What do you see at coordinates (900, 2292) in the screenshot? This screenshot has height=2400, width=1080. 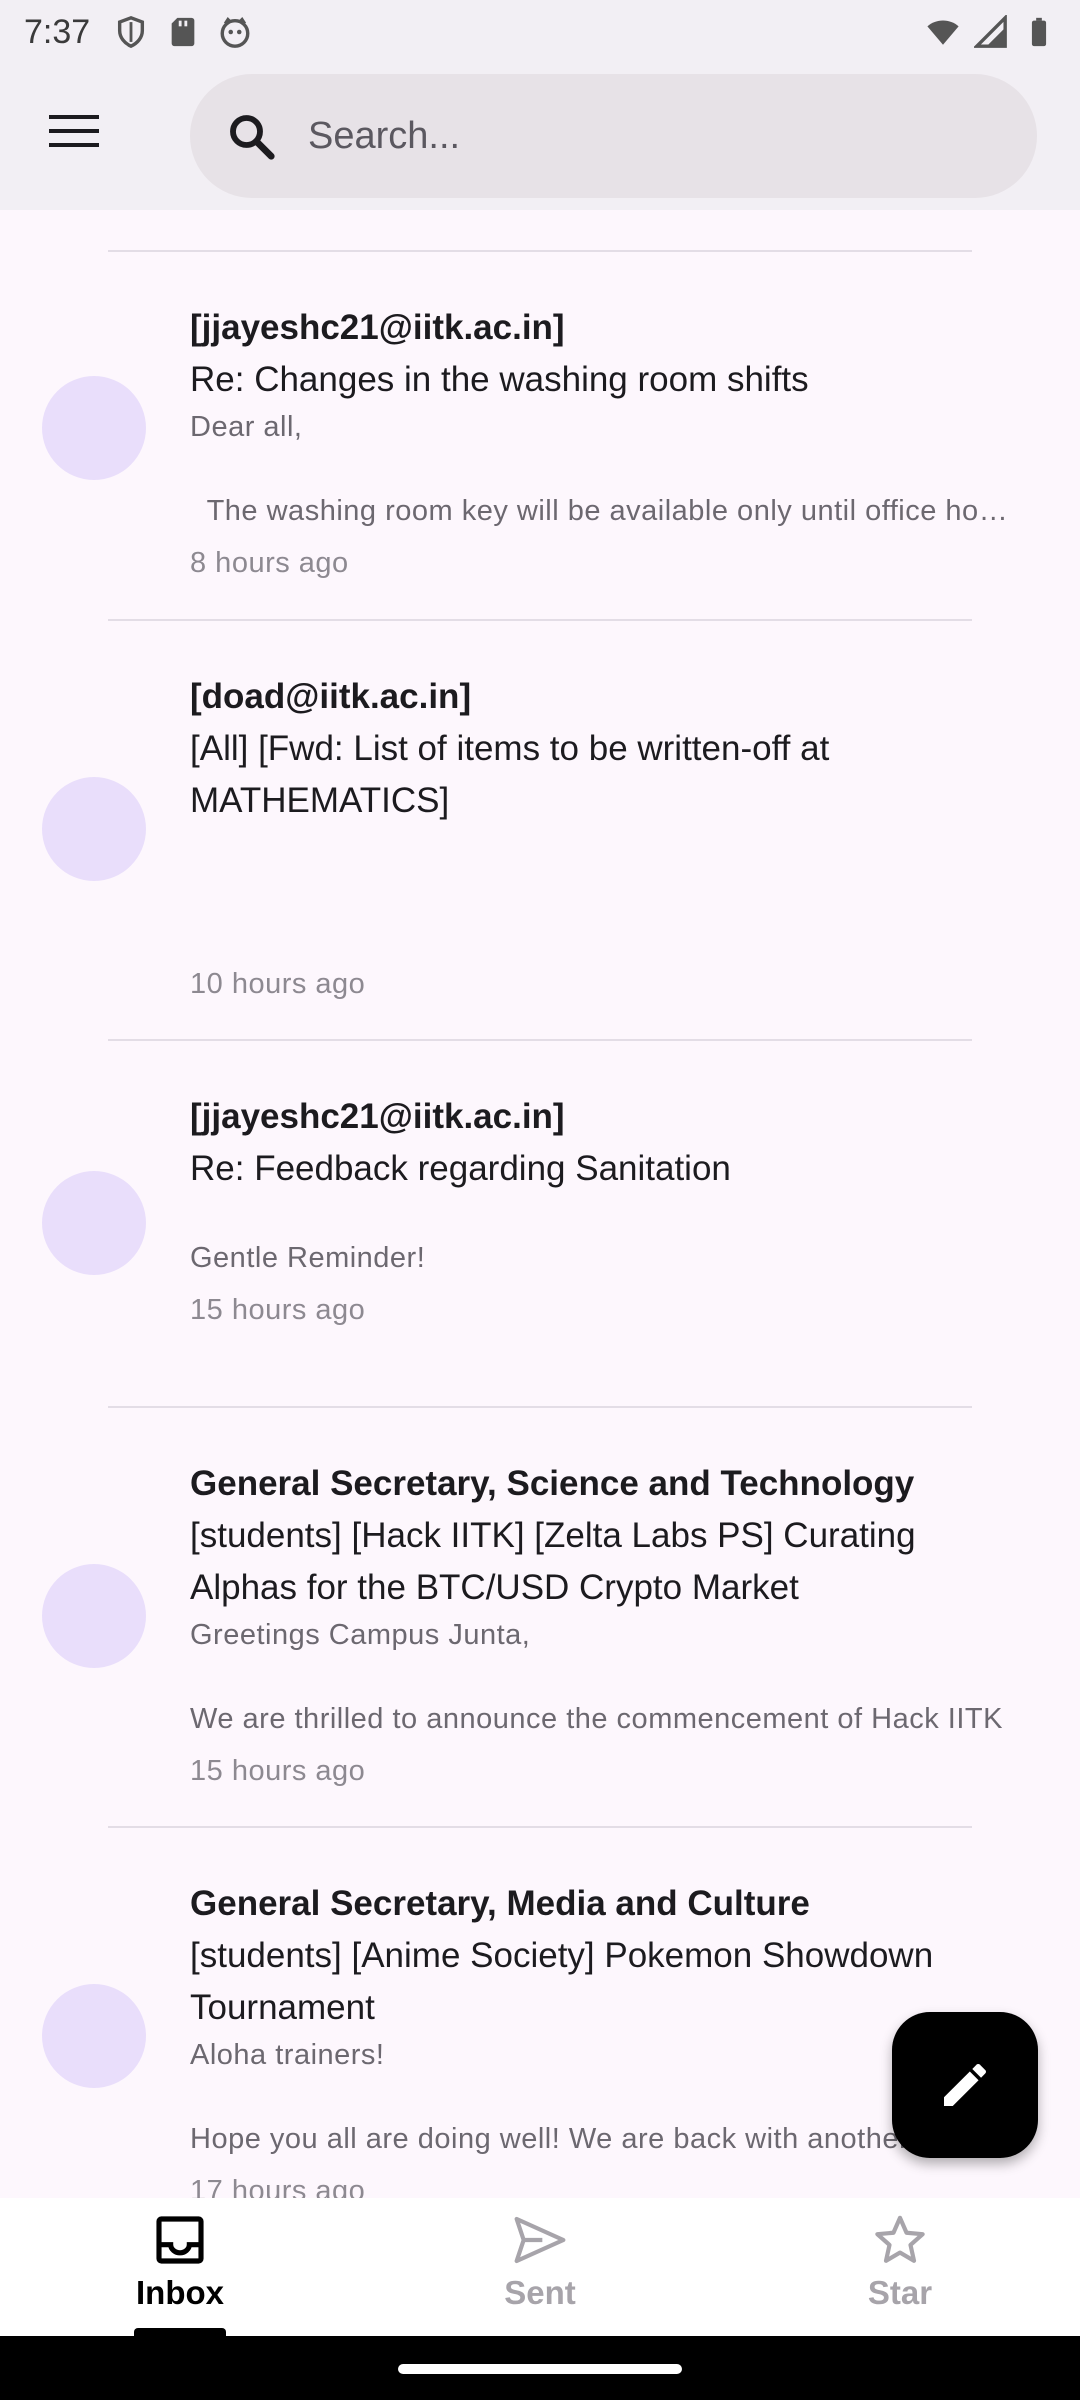 I see `nav-star-label: Star` at bounding box center [900, 2292].